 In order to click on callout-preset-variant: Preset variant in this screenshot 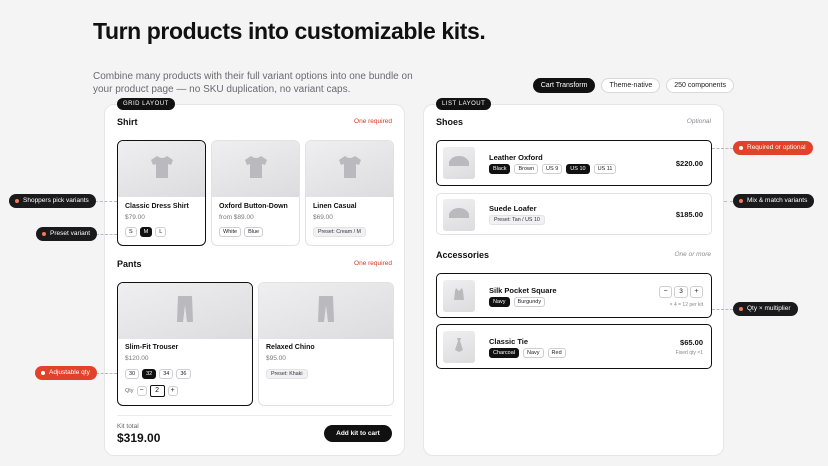, I will do `click(67, 234)`.